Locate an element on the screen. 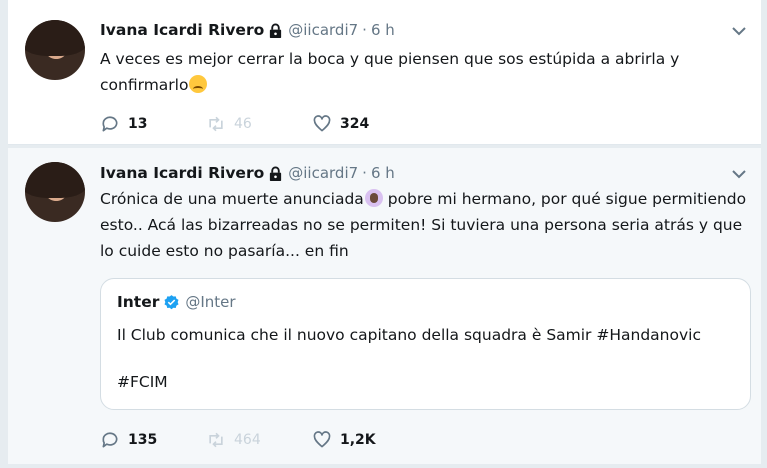 This screenshot has height=468, width=767. retweet-button: 464 is located at coordinates (259, 440).